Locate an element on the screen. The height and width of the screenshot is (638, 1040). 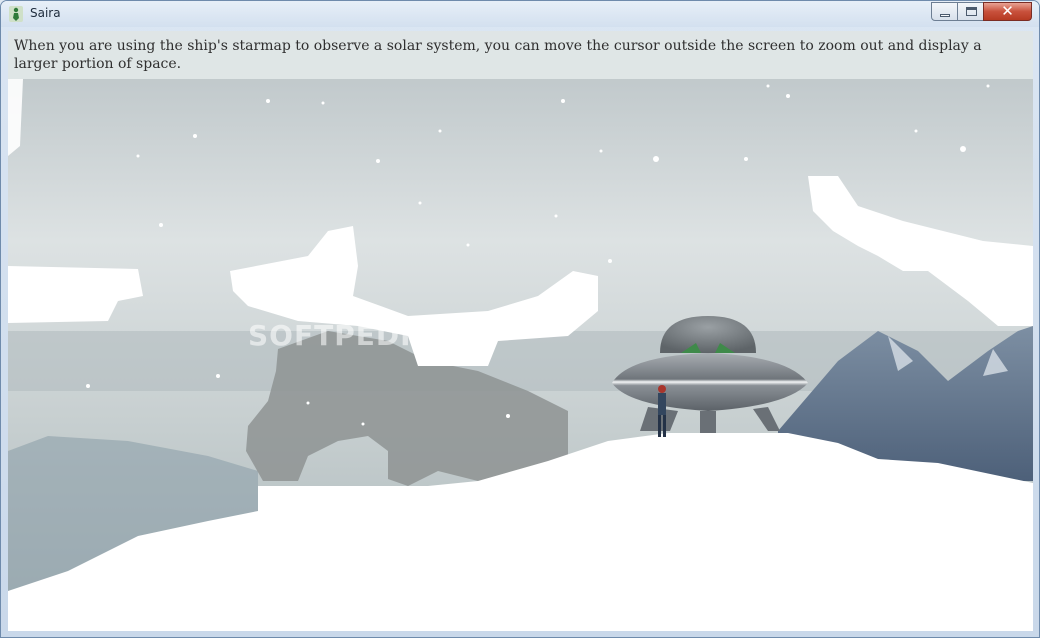
saira-figure-icon is located at coordinates (16, 14).